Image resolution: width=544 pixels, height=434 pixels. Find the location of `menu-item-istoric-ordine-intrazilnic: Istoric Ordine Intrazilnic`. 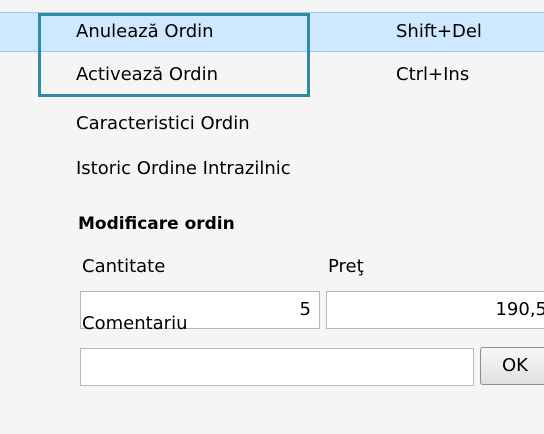

menu-item-istoric-ordine-intrazilnic: Istoric Ordine Intrazilnic is located at coordinates (272, 169).